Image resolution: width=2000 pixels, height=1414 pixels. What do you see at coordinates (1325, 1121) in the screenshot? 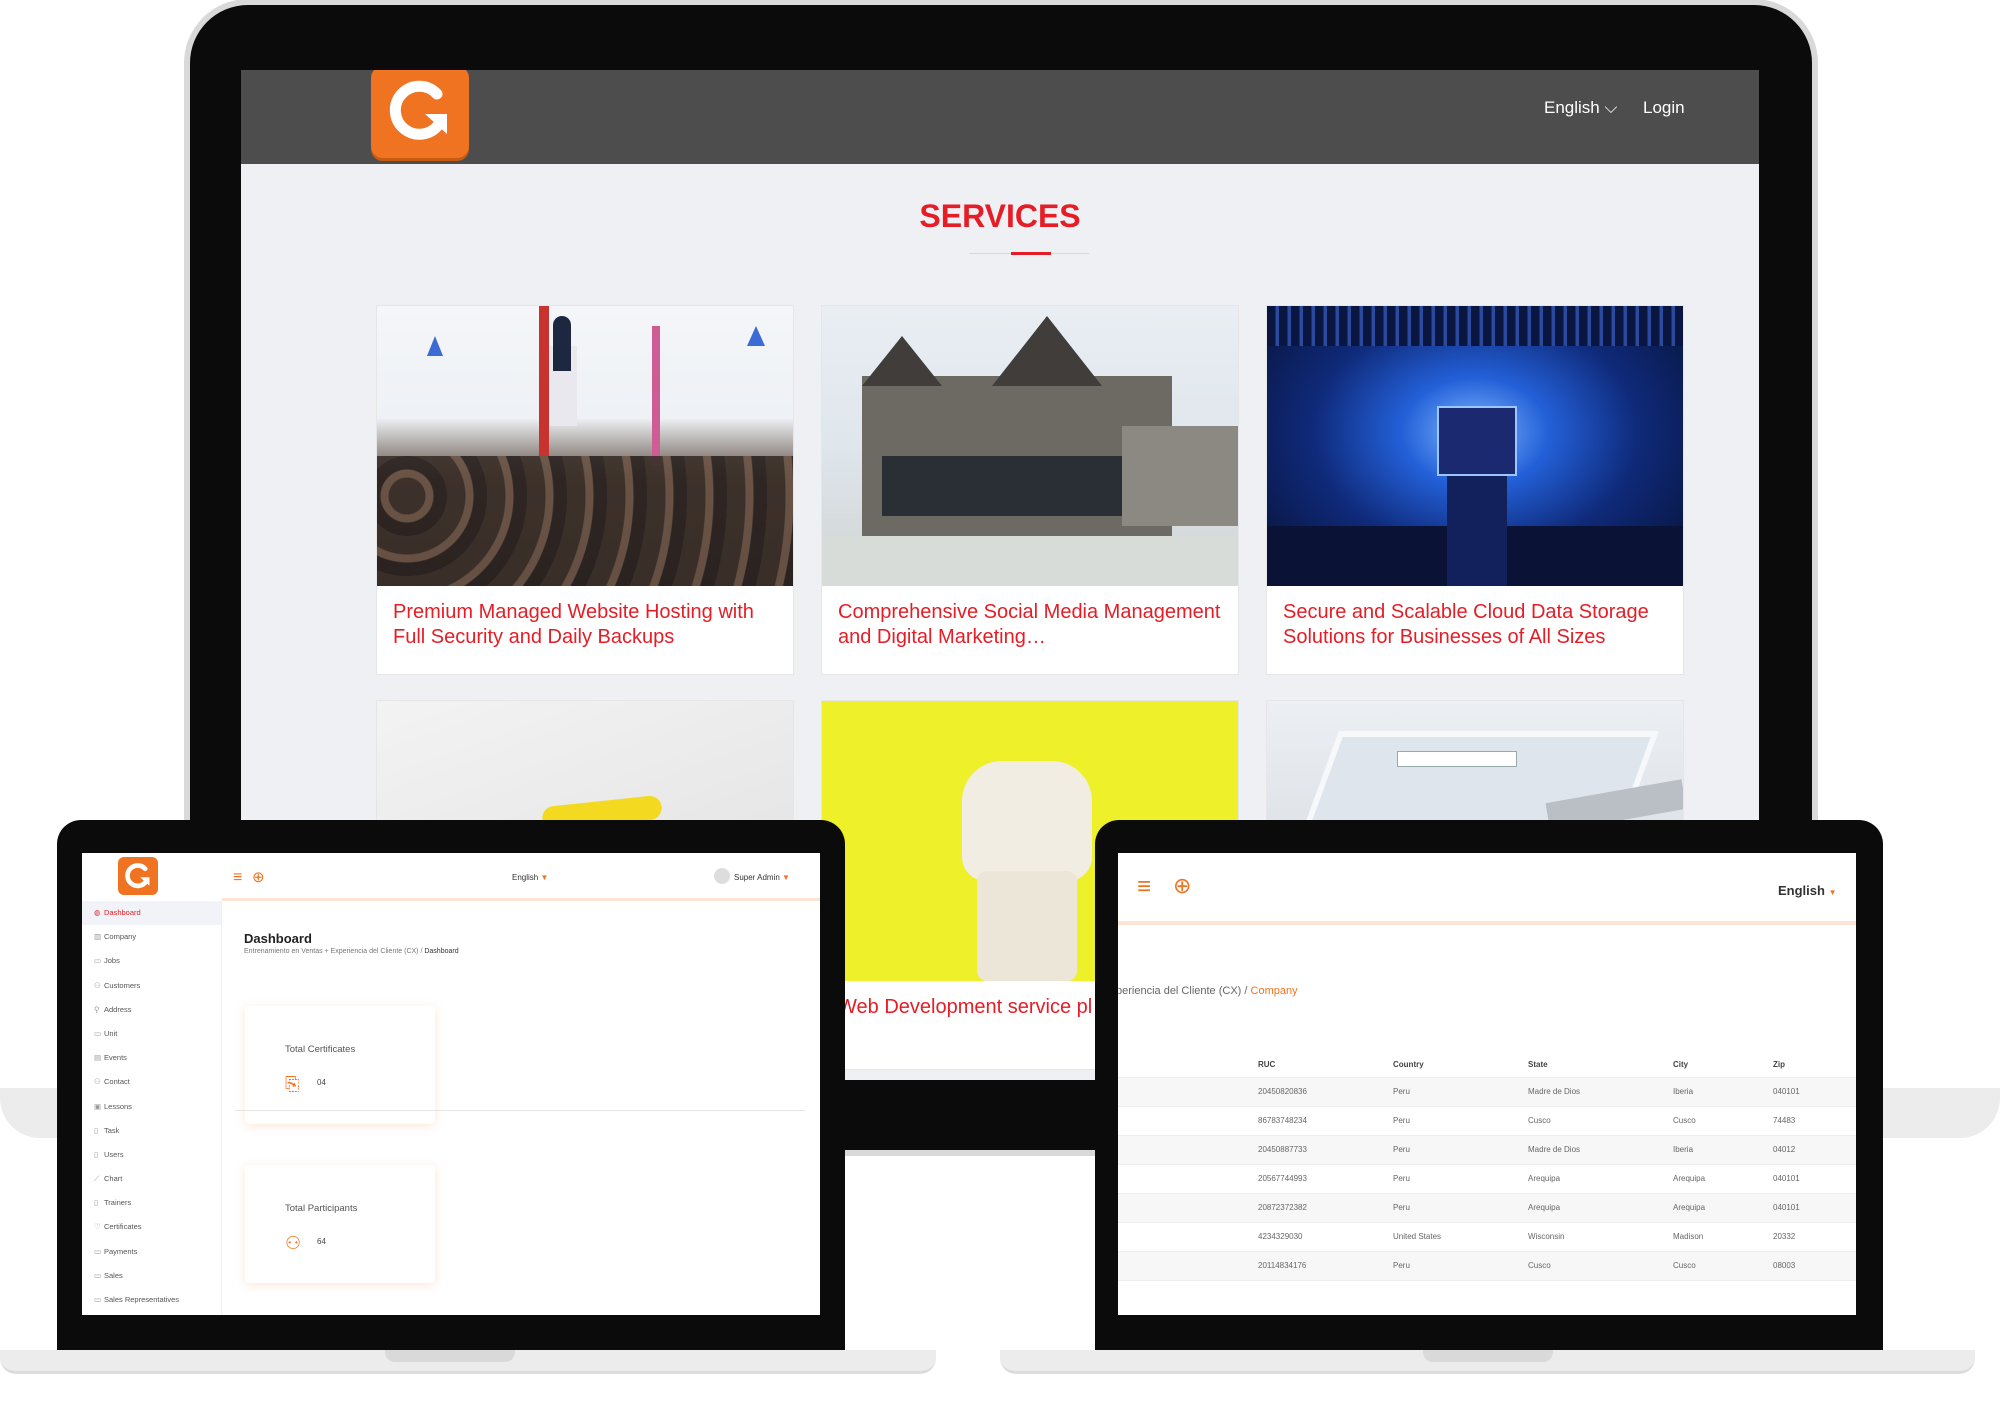
I see `ruc-cell: 86783748234` at bounding box center [1325, 1121].